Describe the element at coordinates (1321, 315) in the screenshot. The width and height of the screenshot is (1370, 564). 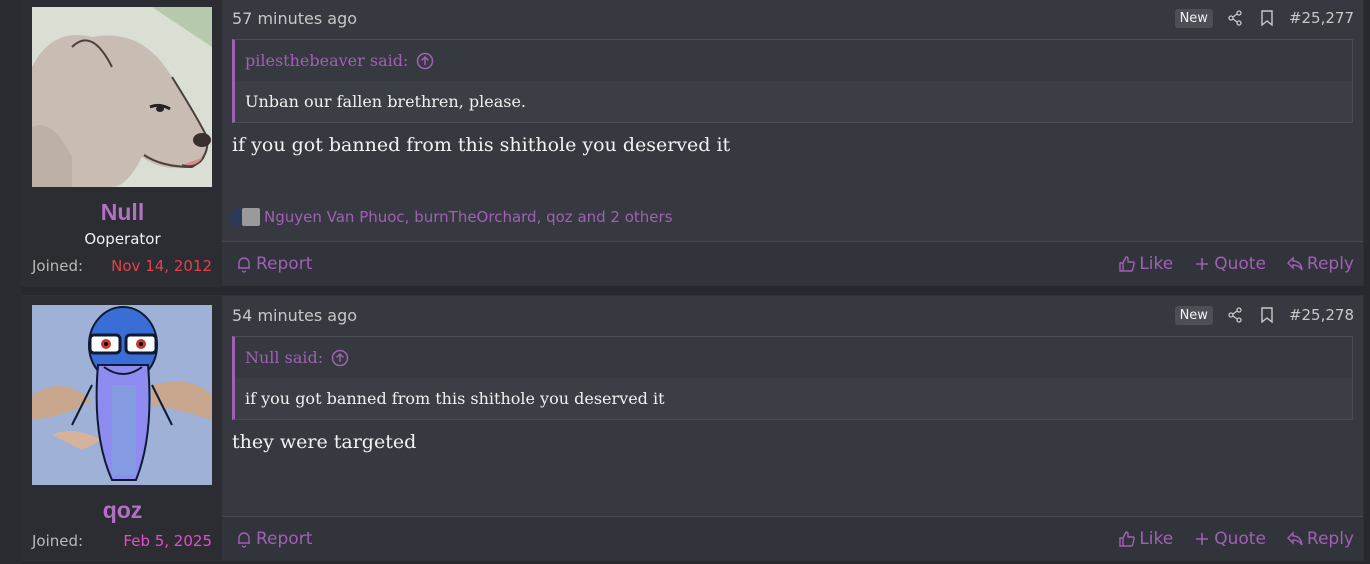
I see `post-number: #25,278` at that location.